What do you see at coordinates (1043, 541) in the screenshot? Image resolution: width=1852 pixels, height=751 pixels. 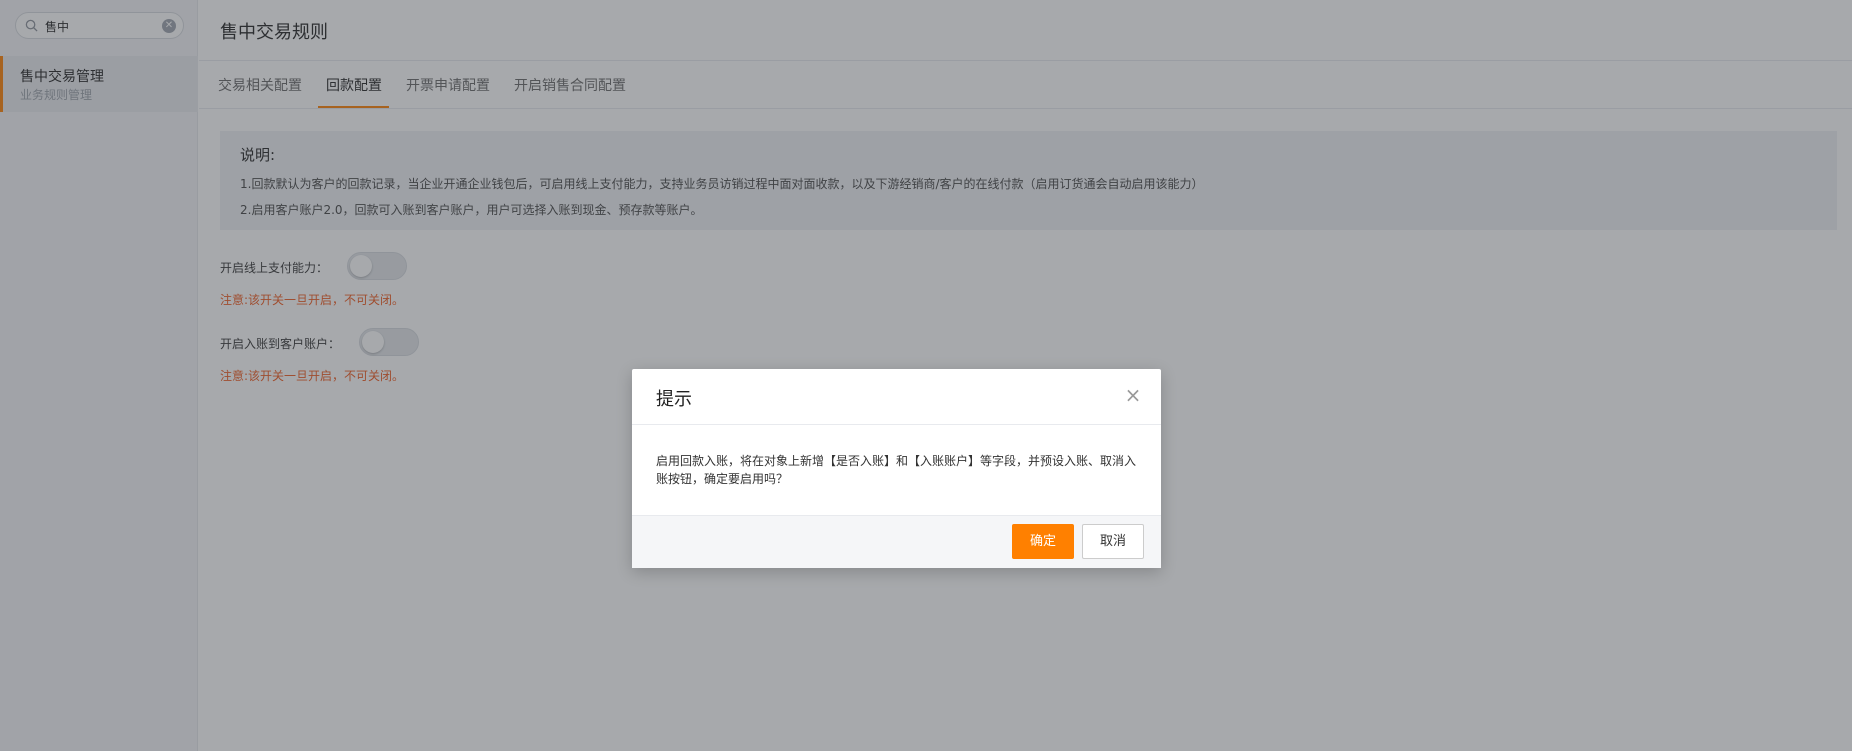 I see `confirm-button: 确定` at bounding box center [1043, 541].